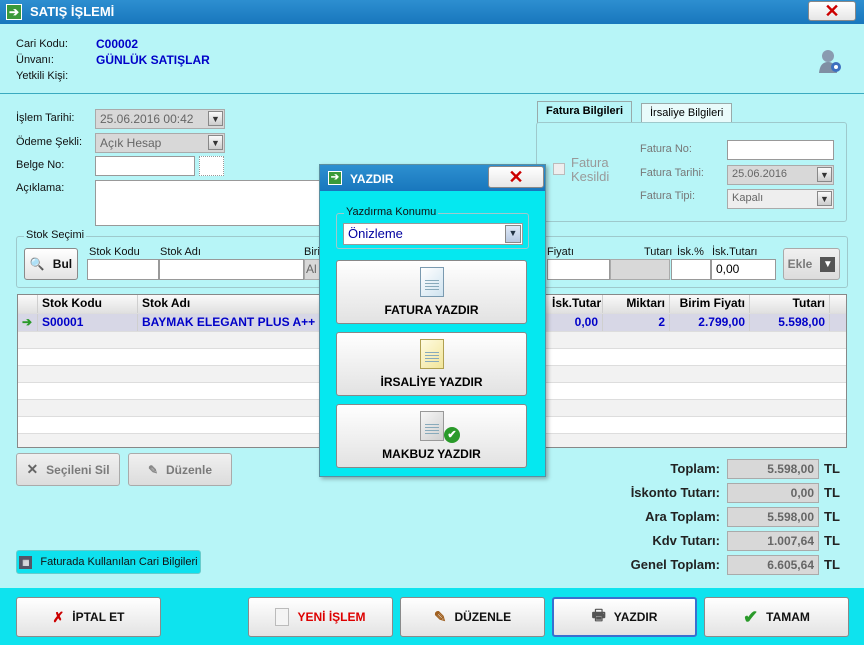 The height and width of the screenshot is (645, 864). I want to click on fatura-kesildi-checkbox, so click(559, 169).